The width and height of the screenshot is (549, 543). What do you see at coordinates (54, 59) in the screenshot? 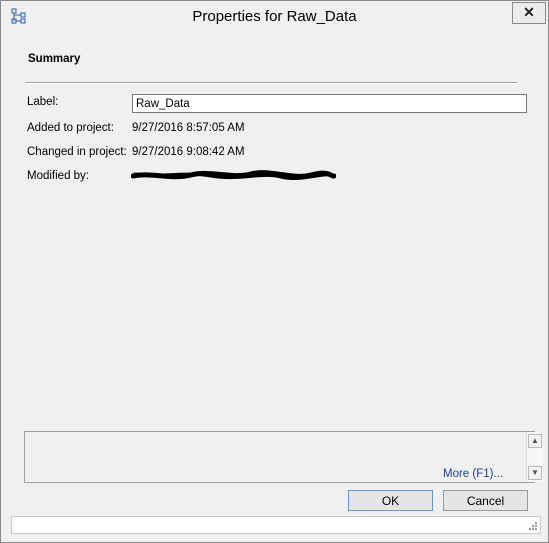
I see `section-heading: Summary` at bounding box center [54, 59].